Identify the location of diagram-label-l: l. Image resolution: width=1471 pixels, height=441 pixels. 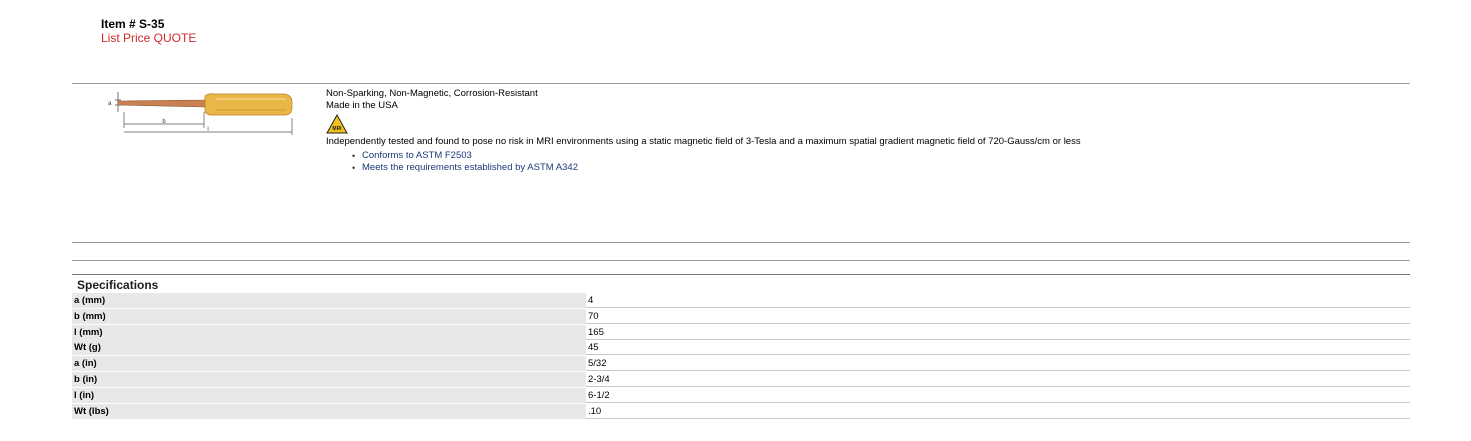
(207, 130).